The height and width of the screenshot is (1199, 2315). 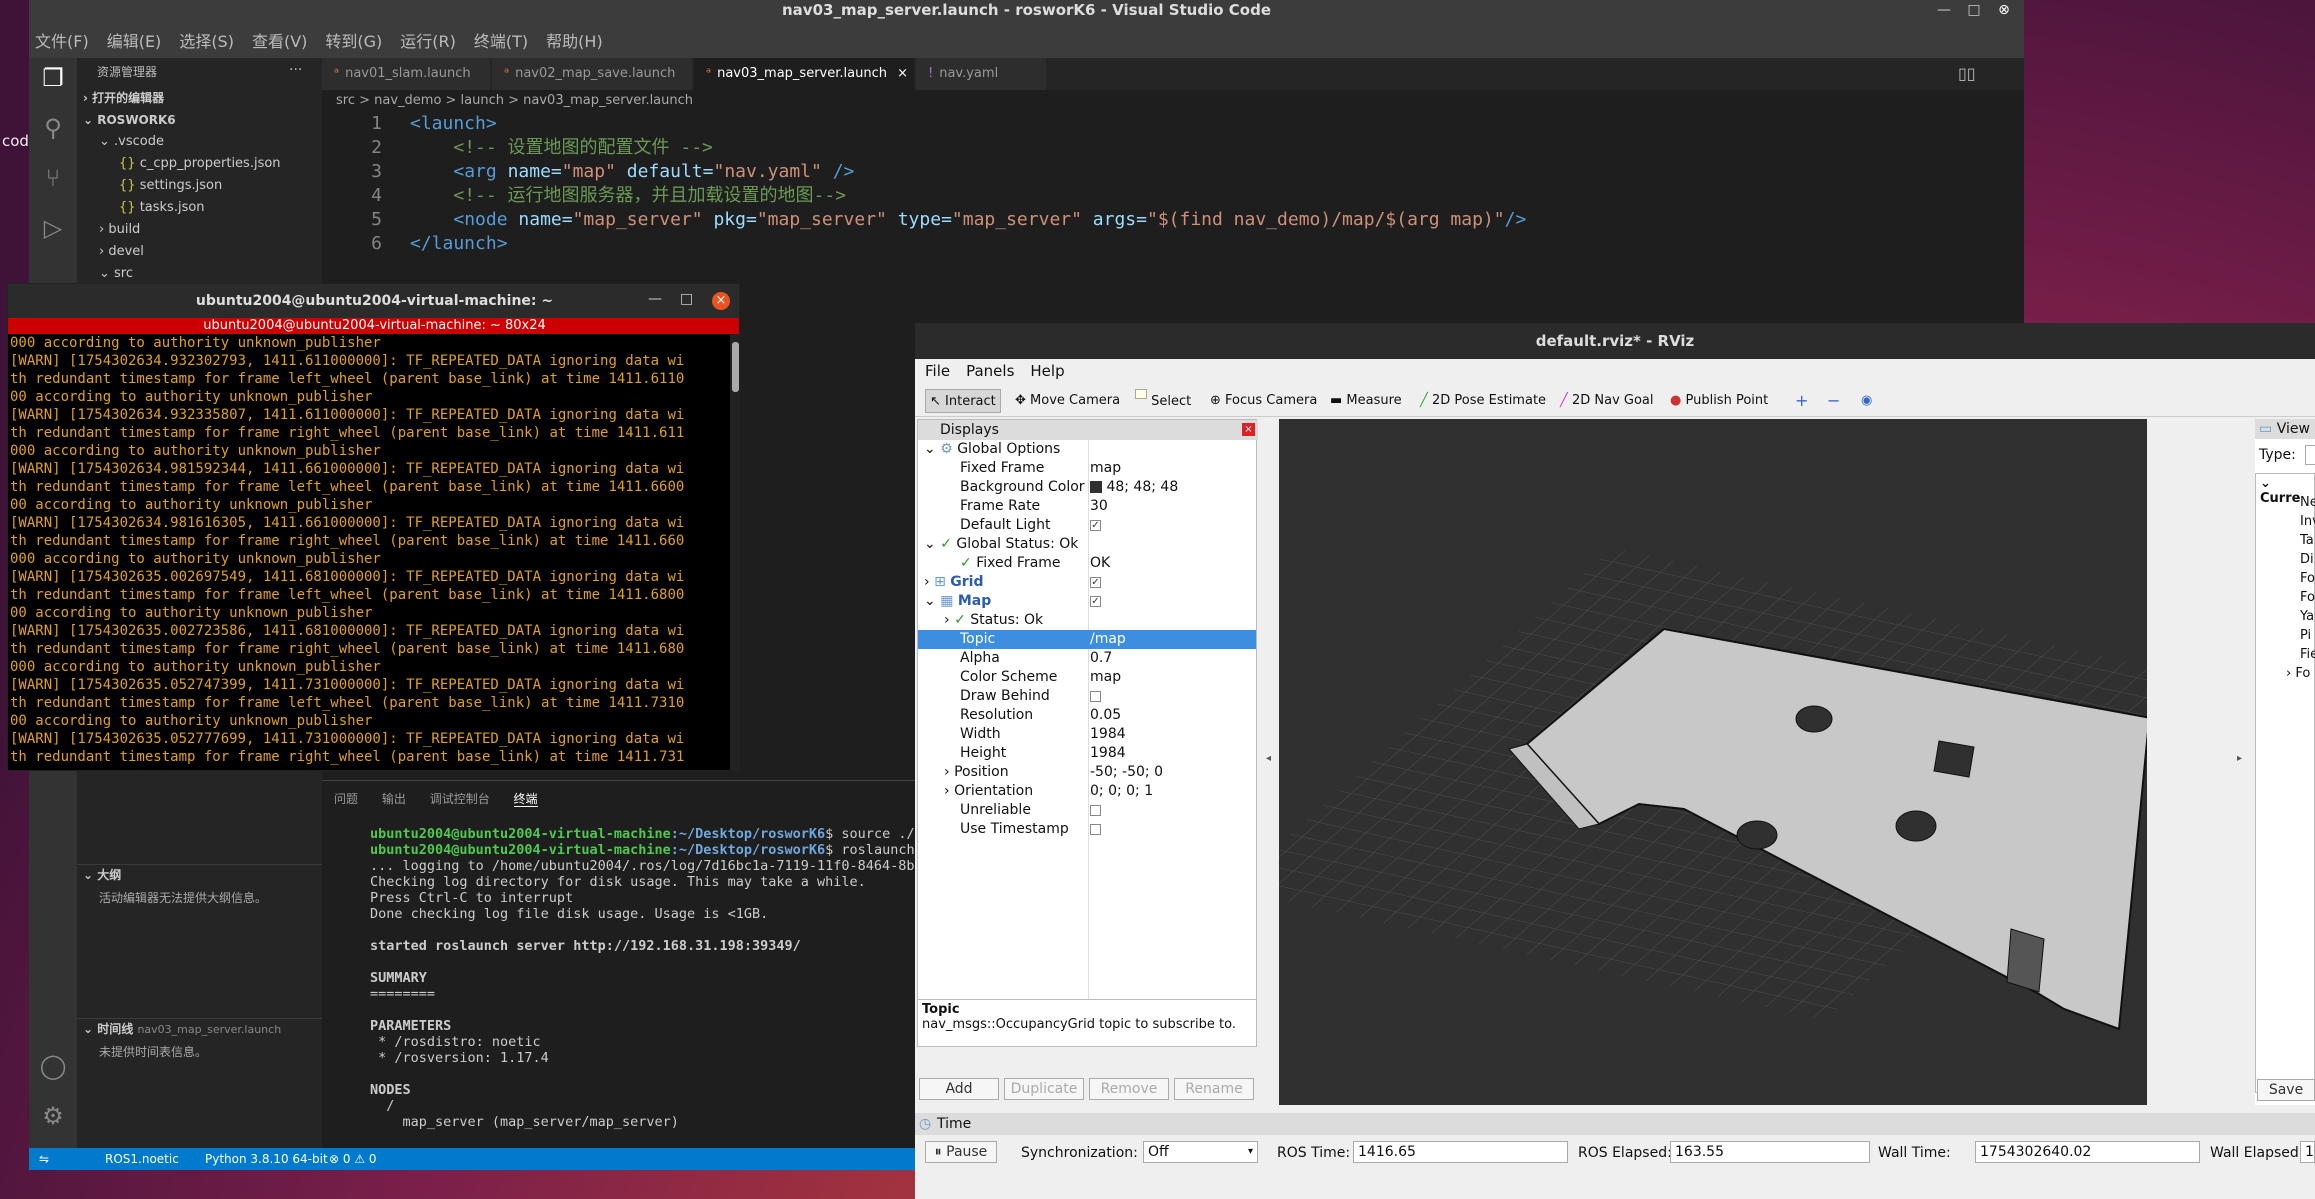 I want to click on menu-file: 文件(F), so click(x=62, y=40).